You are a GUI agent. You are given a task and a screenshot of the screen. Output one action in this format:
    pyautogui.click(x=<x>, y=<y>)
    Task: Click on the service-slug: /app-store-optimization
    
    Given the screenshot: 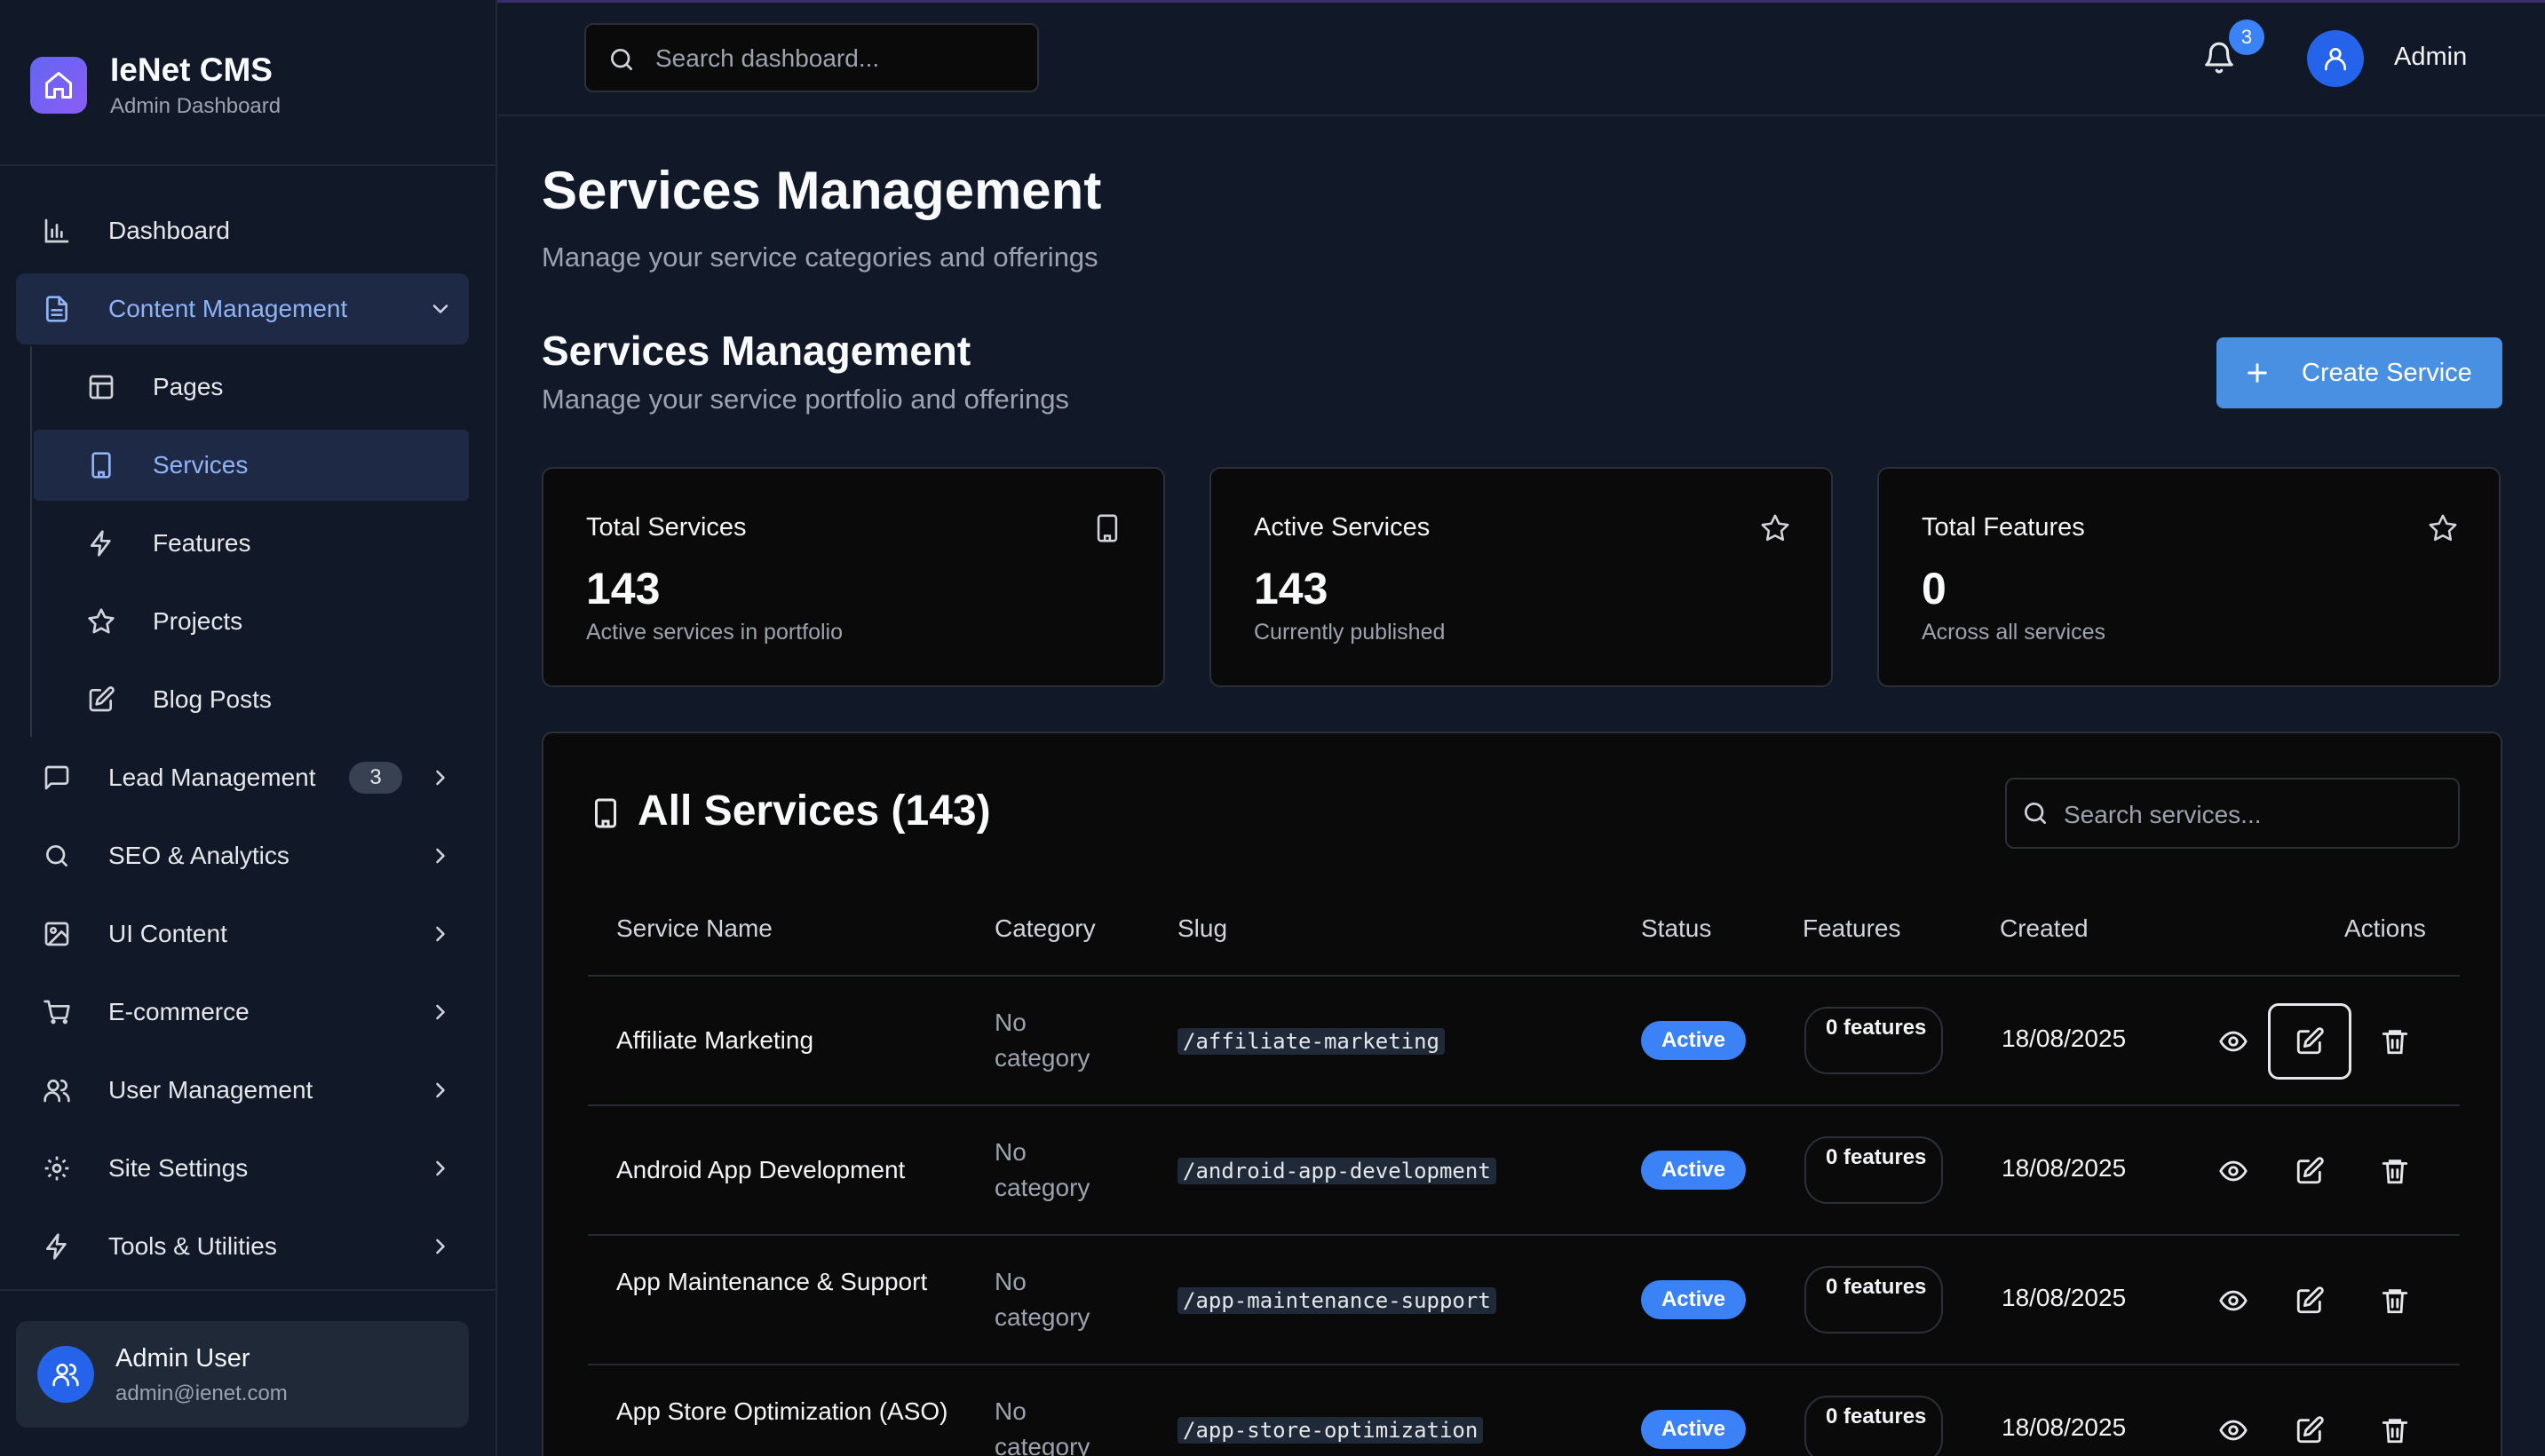 What is the action you would take?
    pyautogui.click(x=1330, y=1430)
    